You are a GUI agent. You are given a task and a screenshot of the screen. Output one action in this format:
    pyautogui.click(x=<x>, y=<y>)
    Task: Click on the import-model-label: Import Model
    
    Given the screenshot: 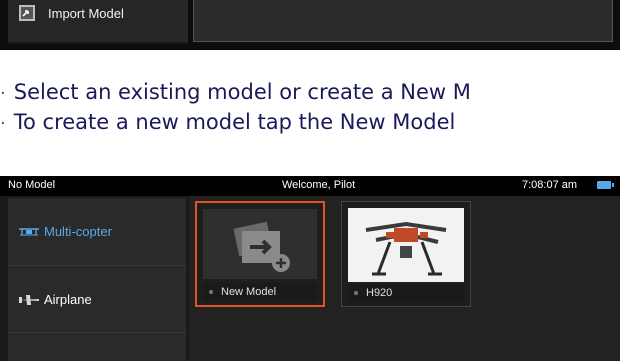 What is the action you would take?
    pyautogui.click(x=86, y=13)
    